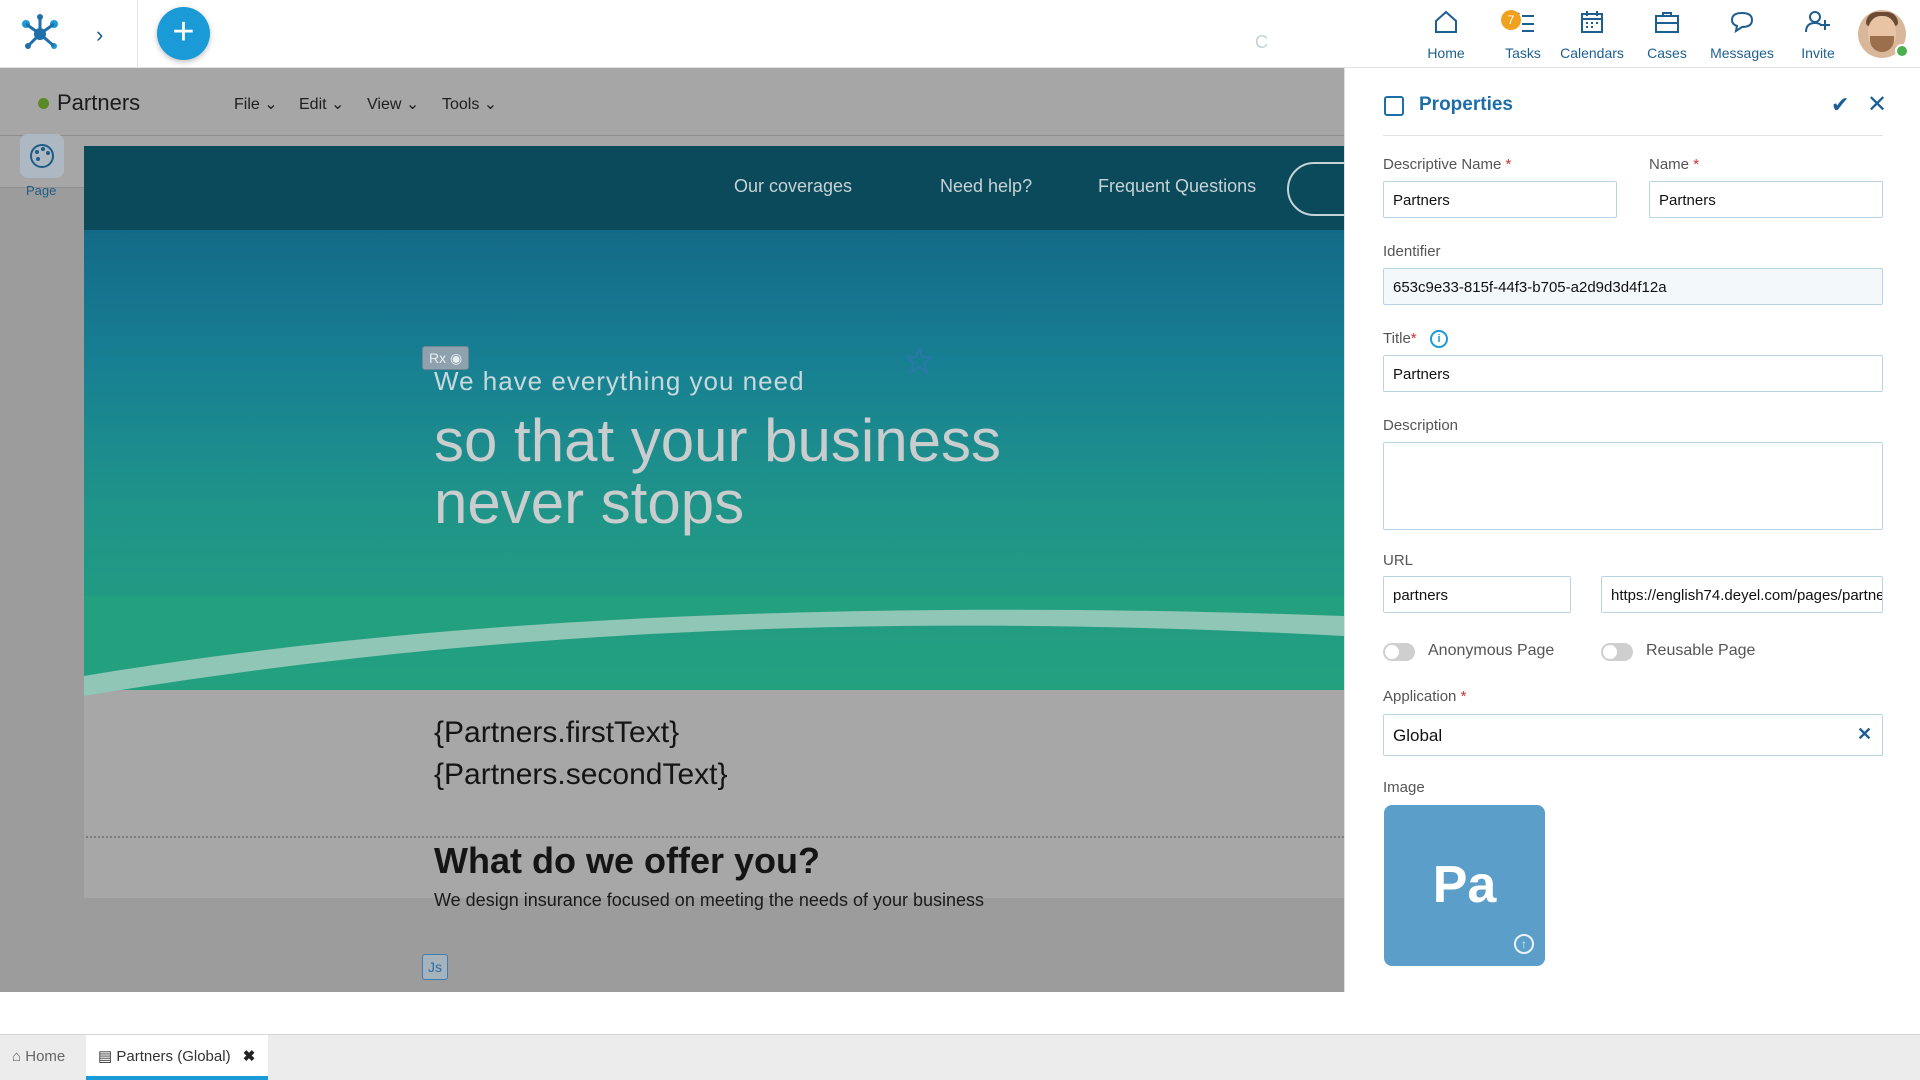 The width and height of the screenshot is (1920, 1080). Describe the element at coordinates (717, 471) in the screenshot. I see `hero-title: so that your business never stops` at that location.